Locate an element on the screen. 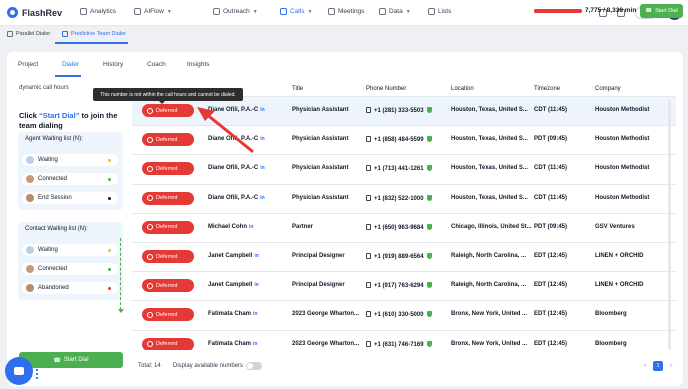  agent-end-session-item: End Session is located at coordinates (70, 198).